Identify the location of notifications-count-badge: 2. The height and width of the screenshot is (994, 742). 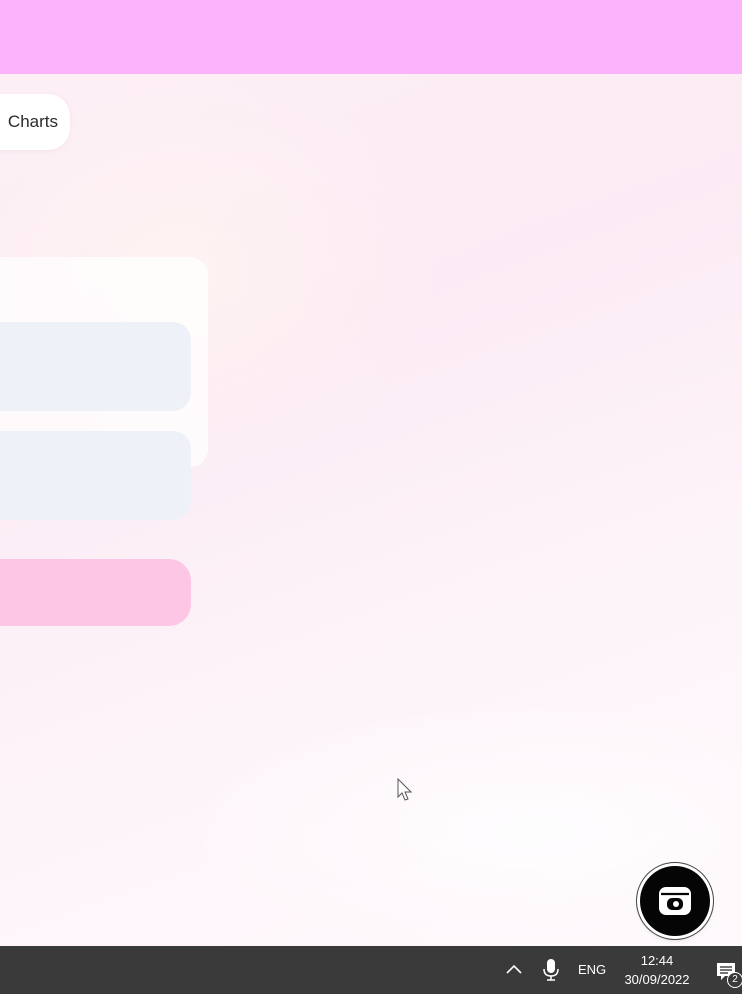
(734, 980).